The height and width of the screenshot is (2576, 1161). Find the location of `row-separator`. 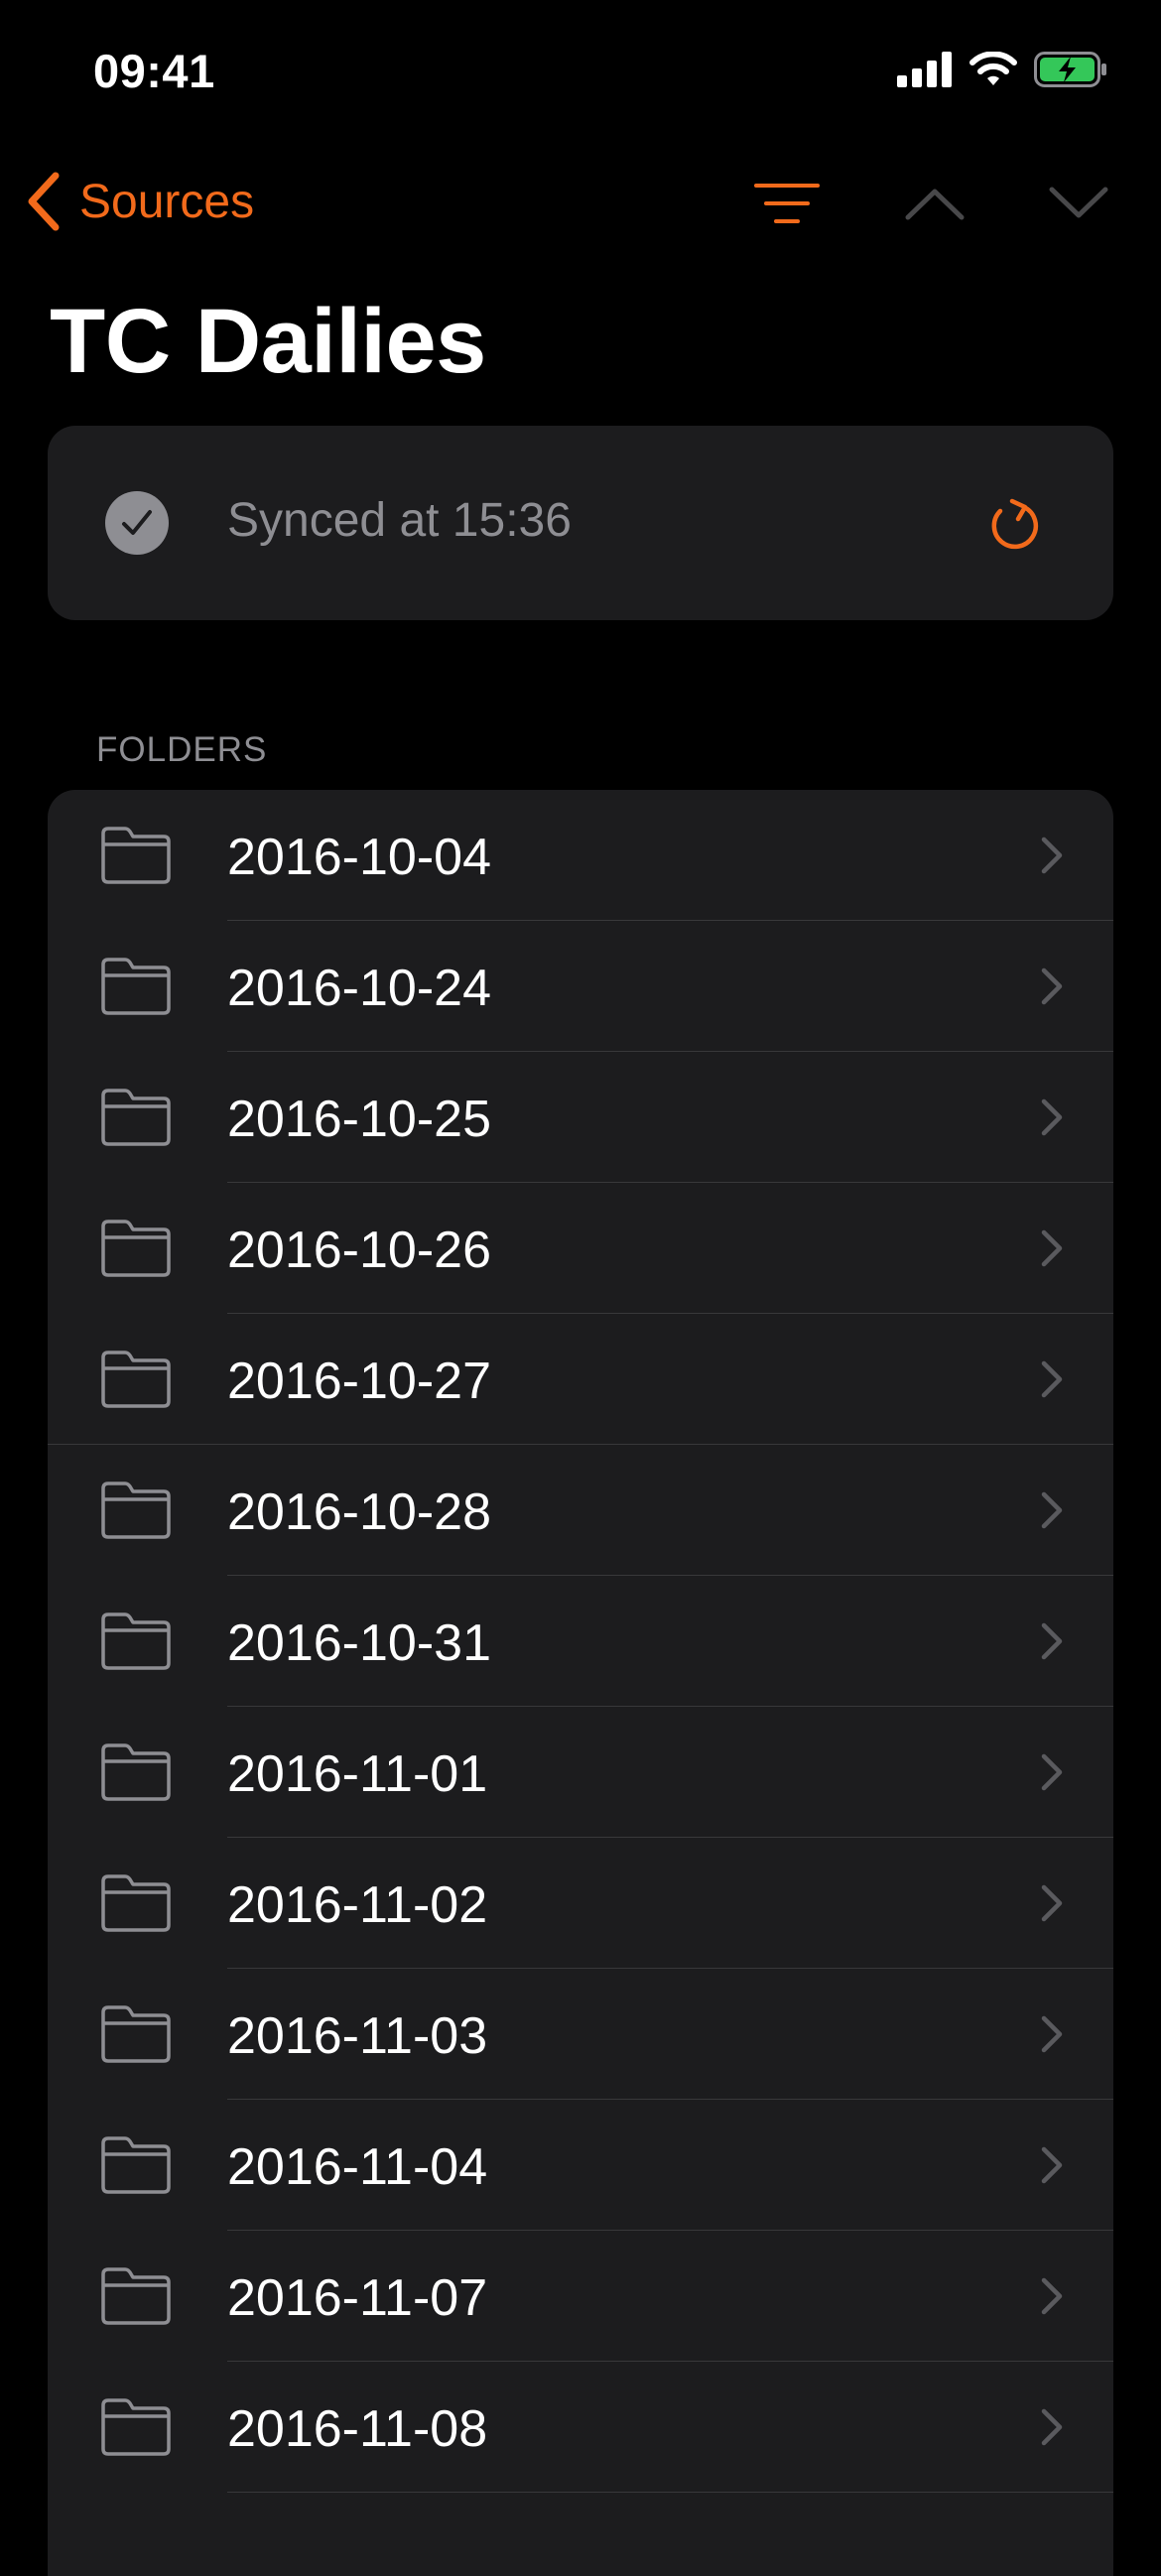

row-separator is located at coordinates (670, 2492).